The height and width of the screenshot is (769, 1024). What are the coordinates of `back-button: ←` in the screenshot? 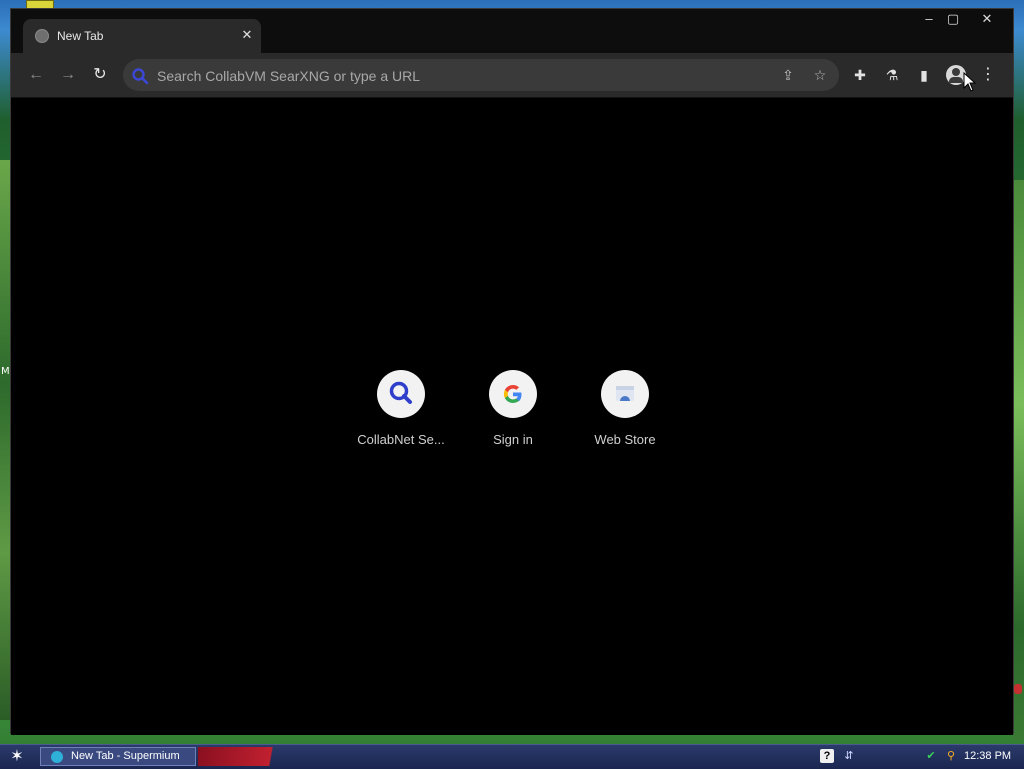 It's located at (36, 75).